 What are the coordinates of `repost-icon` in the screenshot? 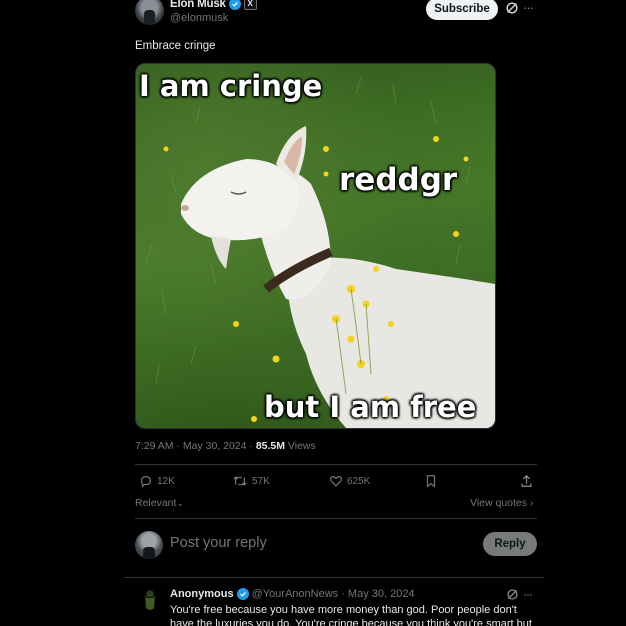 It's located at (240, 481).